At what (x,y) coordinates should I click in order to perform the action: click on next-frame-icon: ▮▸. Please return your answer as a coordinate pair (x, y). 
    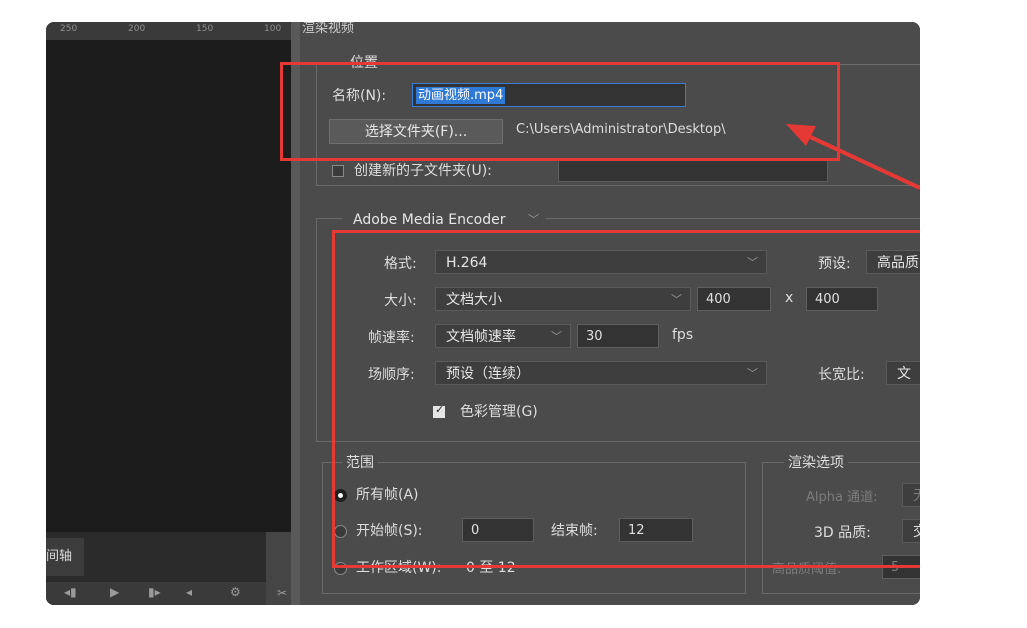
    Looking at the image, I should click on (154, 592).